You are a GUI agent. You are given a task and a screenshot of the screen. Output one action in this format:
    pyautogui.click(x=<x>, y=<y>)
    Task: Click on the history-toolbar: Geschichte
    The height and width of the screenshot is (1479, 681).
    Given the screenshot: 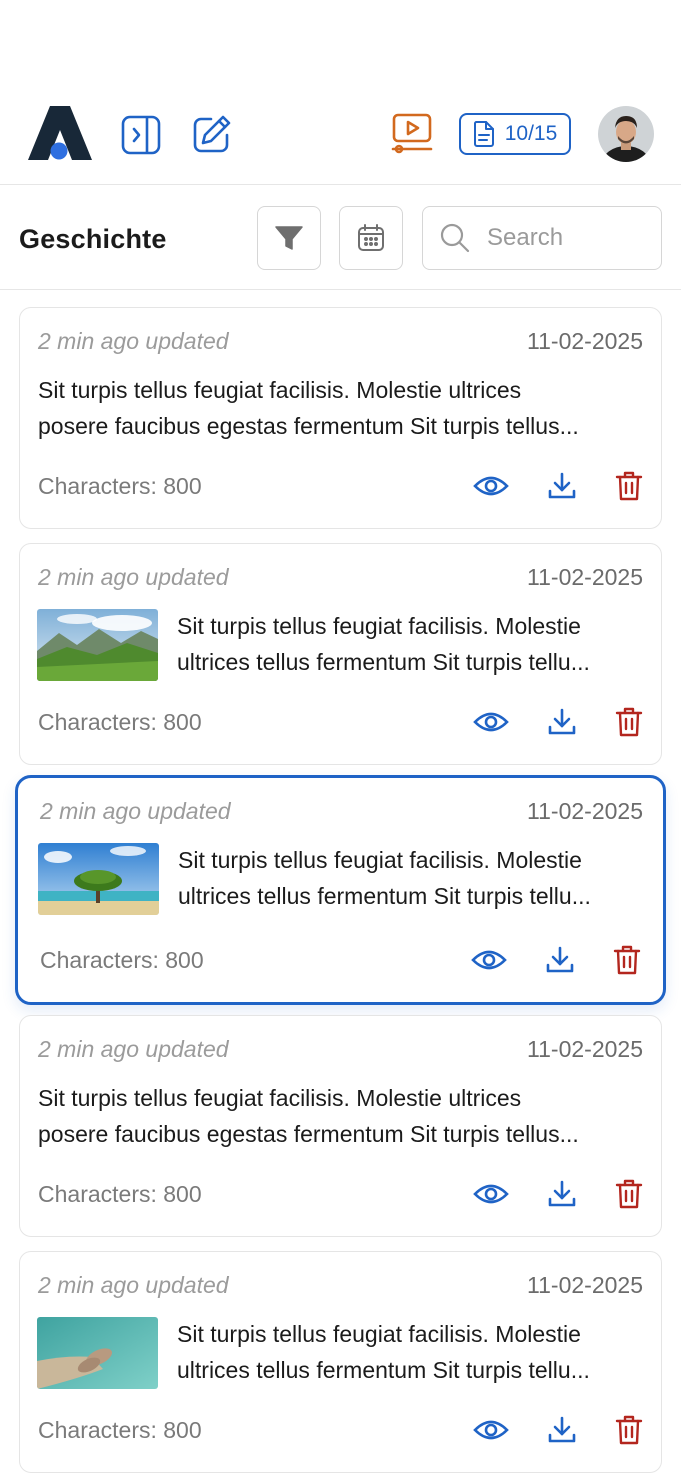 What is the action you would take?
    pyautogui.click(x=340, y=238)
    